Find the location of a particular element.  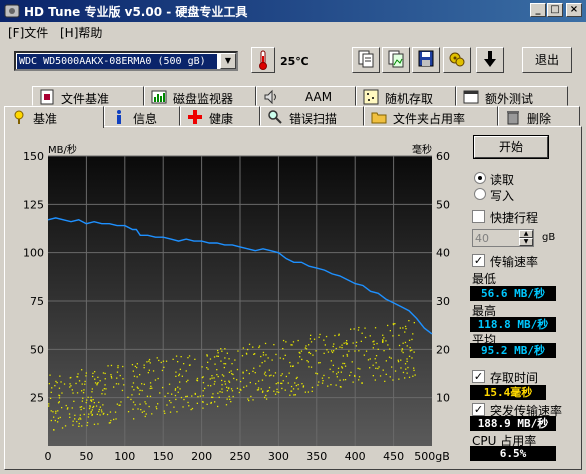

write-radio is located at coordinates (480, 194).